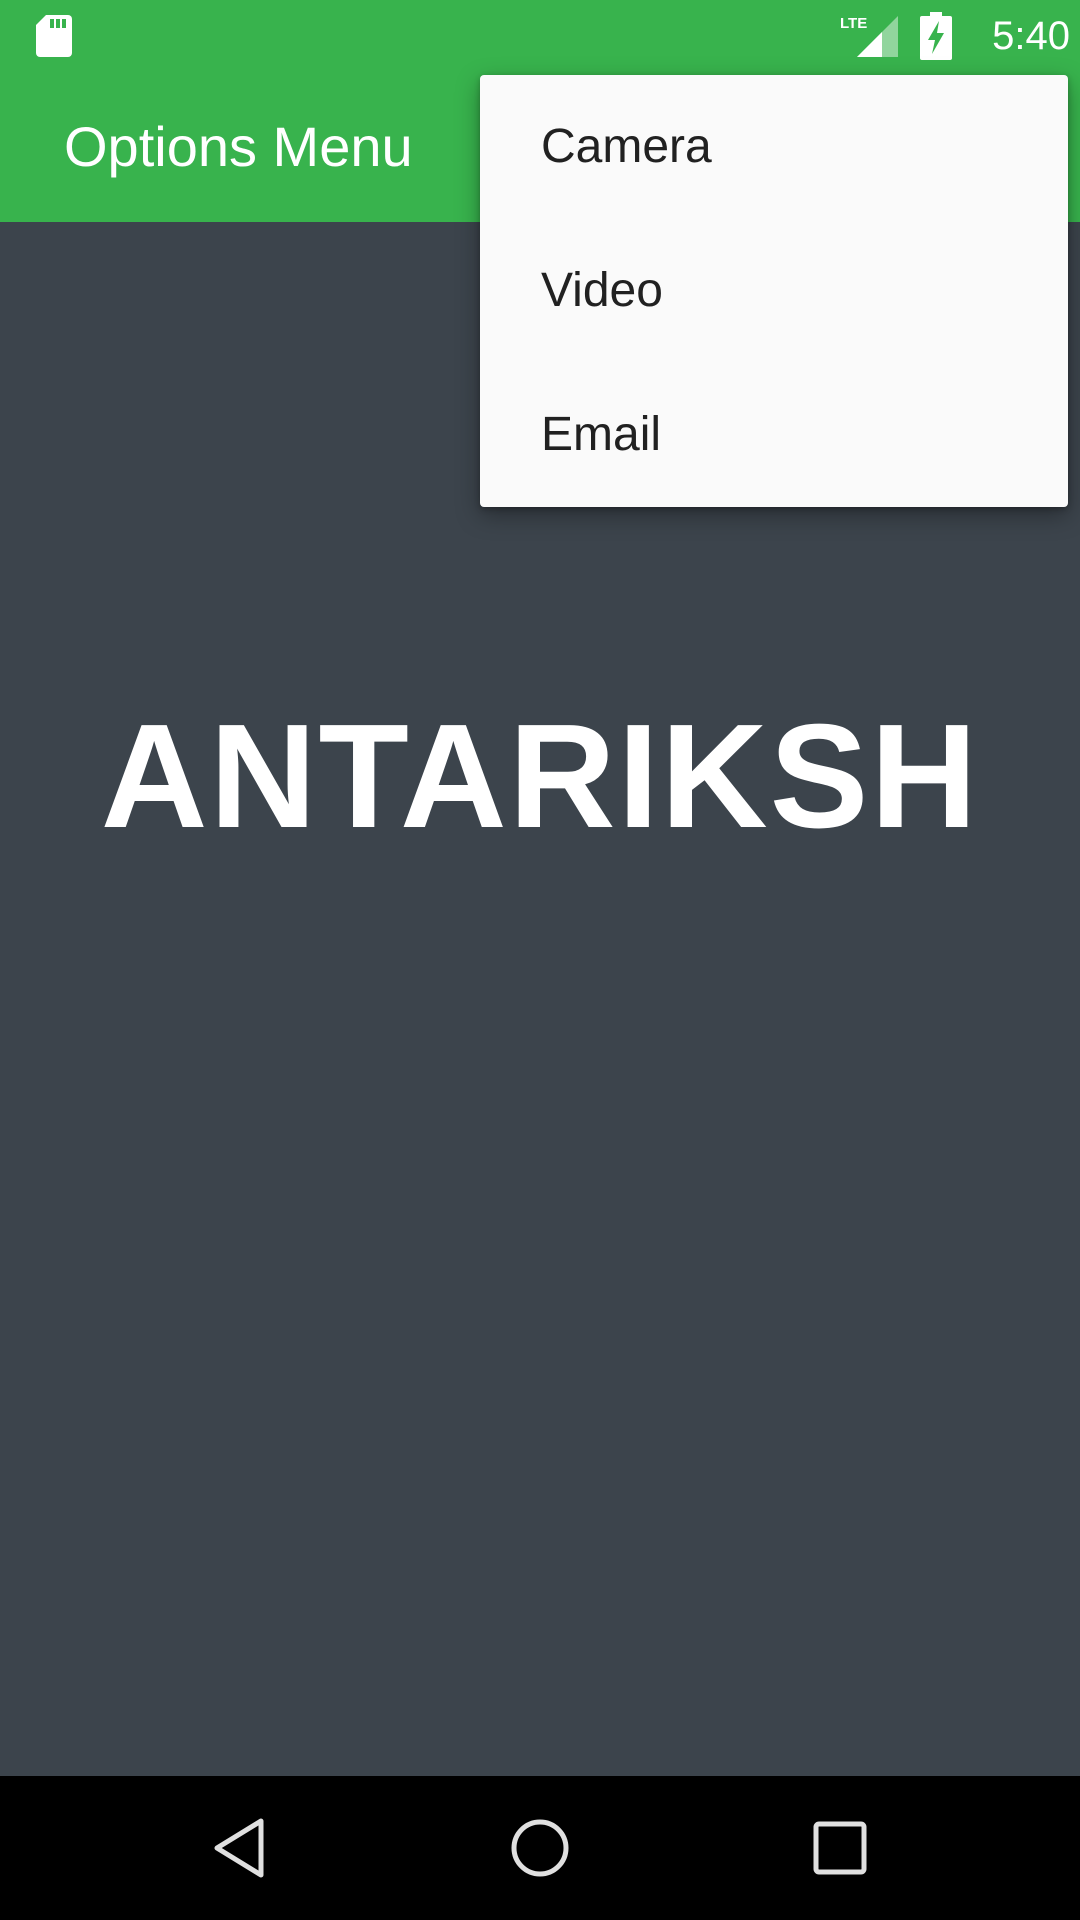  I want to click on status-bar: LTE 5:40, so click(540, 36).